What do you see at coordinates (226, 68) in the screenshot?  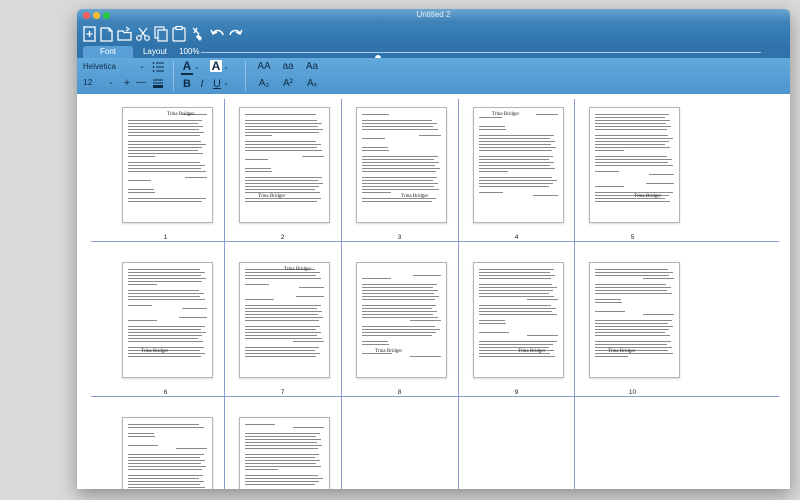 I see `highlight-chevron-icon: ⌄` at bounding box center [226, 68].